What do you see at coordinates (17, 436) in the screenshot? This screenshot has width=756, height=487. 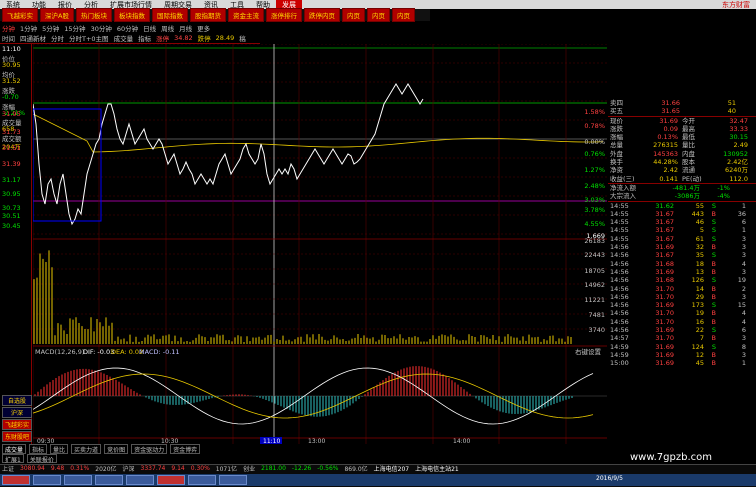 I see `side-button-3: 东财股吧` at bounding box center [17, 436].